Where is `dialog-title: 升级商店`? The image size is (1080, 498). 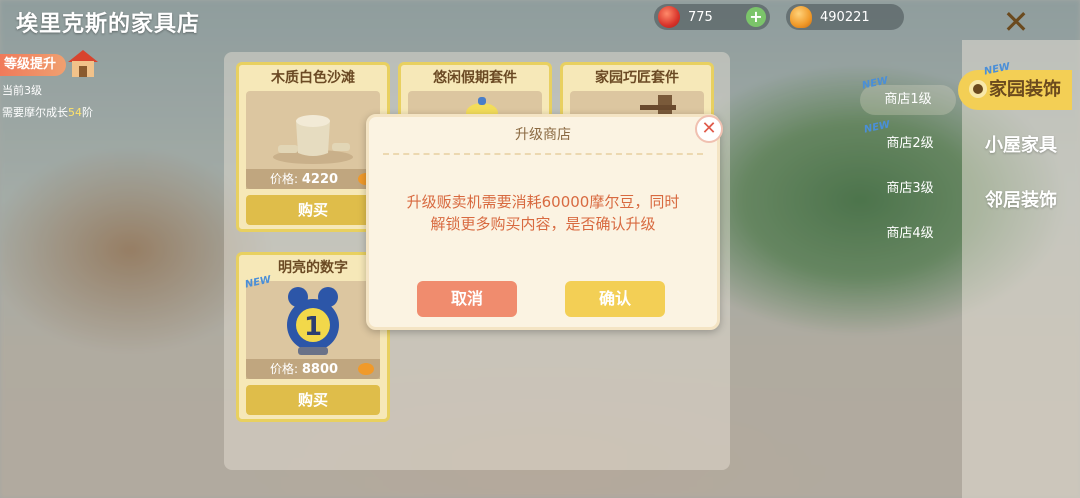 dialog-title: 升级商店 is located at coordinates (543, 135).